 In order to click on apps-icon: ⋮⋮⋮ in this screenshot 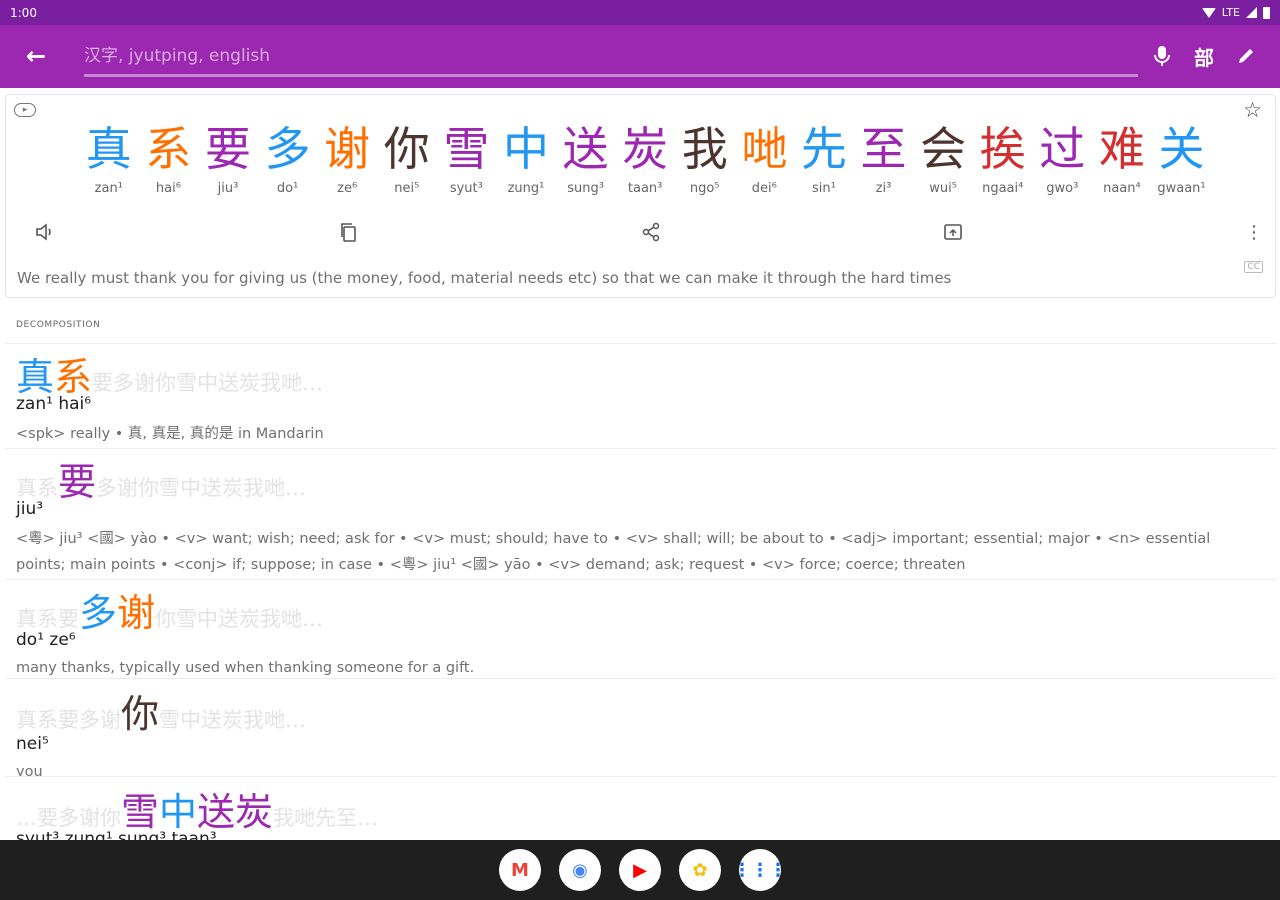, I will do `click(760, 870)`.